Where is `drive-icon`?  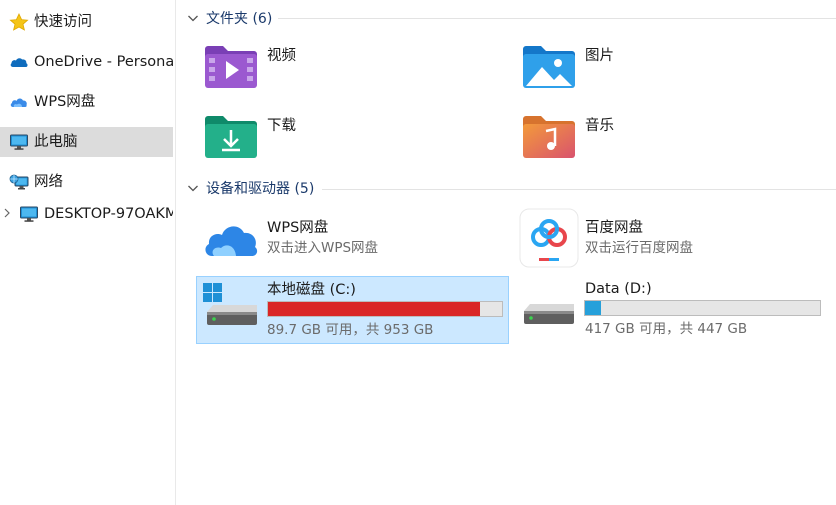
drive-icon is located at coordinates (549, 314).